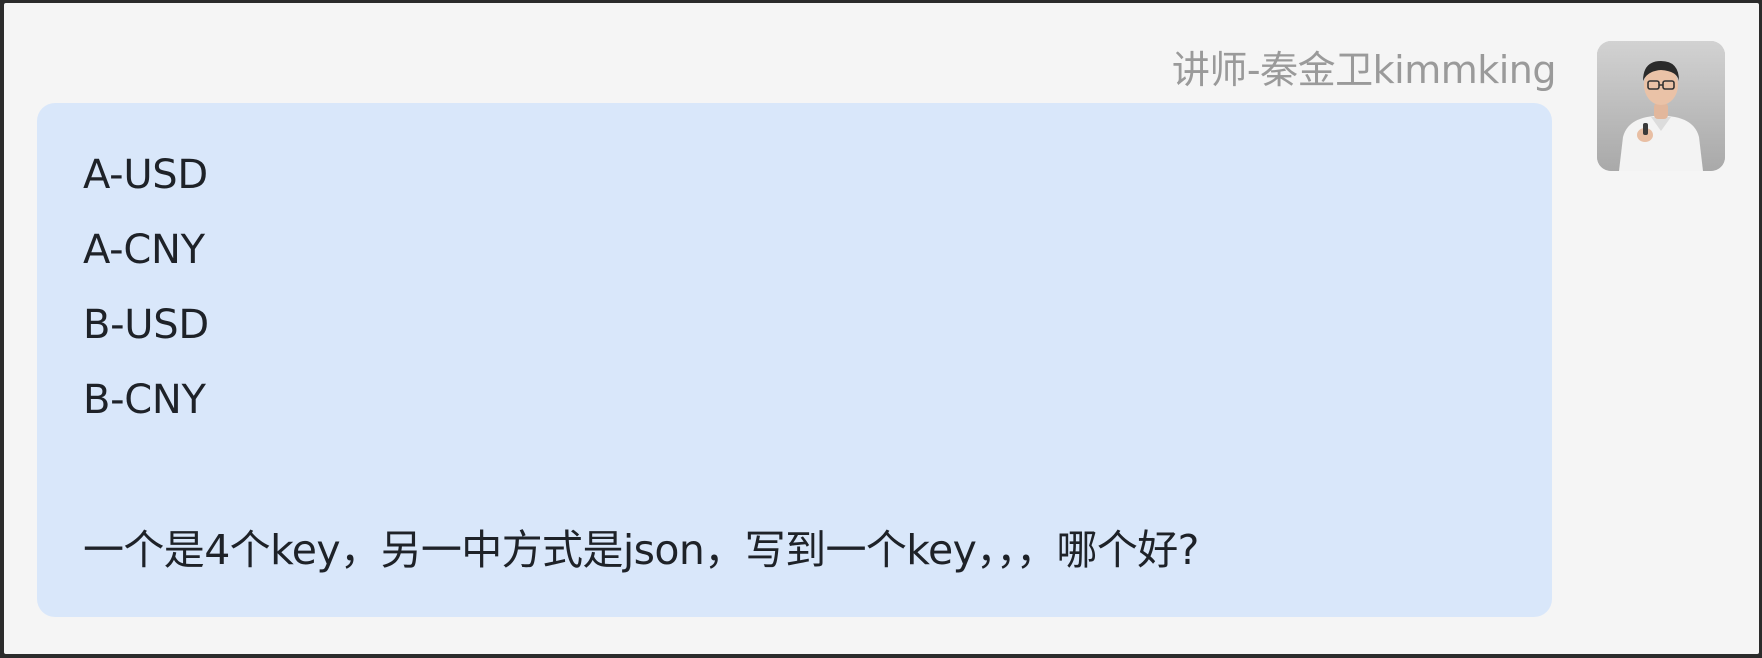  I want to click on avatar, so click(1661, 106).